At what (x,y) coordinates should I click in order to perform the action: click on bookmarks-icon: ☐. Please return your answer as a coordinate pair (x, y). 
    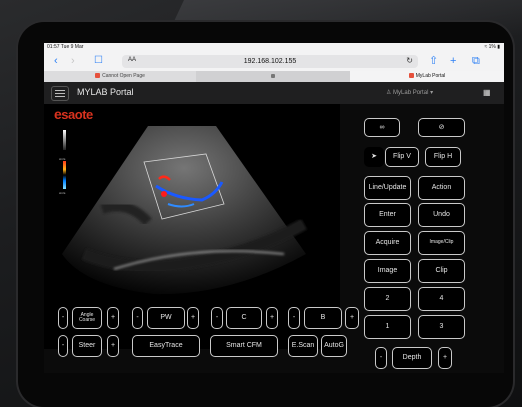
    Looking at the image, I should click on (98, 61).